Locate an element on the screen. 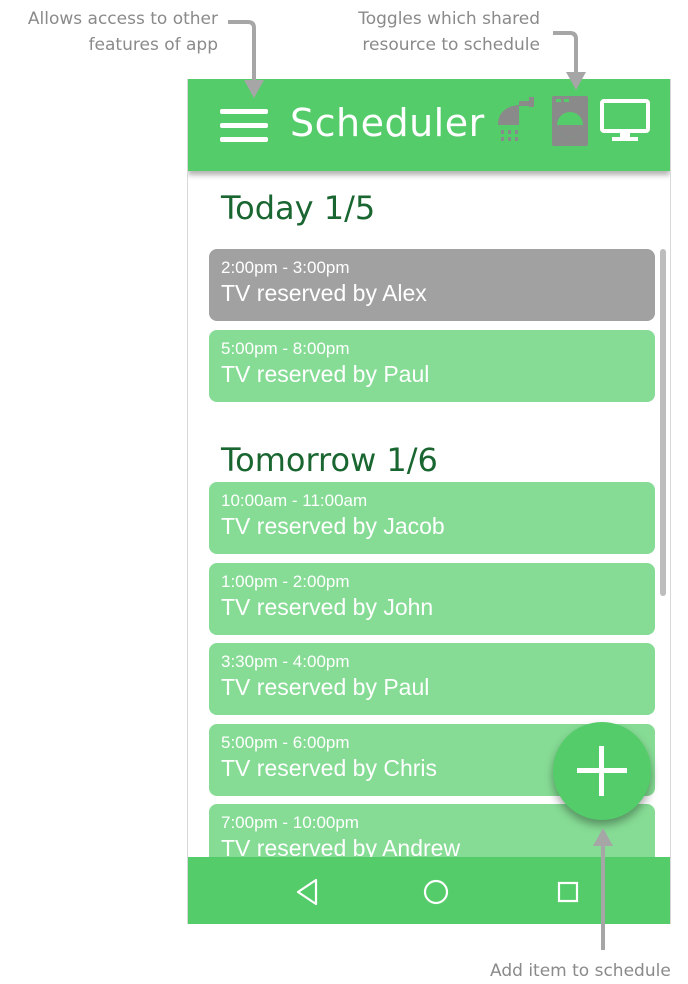 This screenshot has width=688, height=984. reservation-card: 2:00pm - 3:00pm TV reserved by Alex is located at coordinates (432, 285).